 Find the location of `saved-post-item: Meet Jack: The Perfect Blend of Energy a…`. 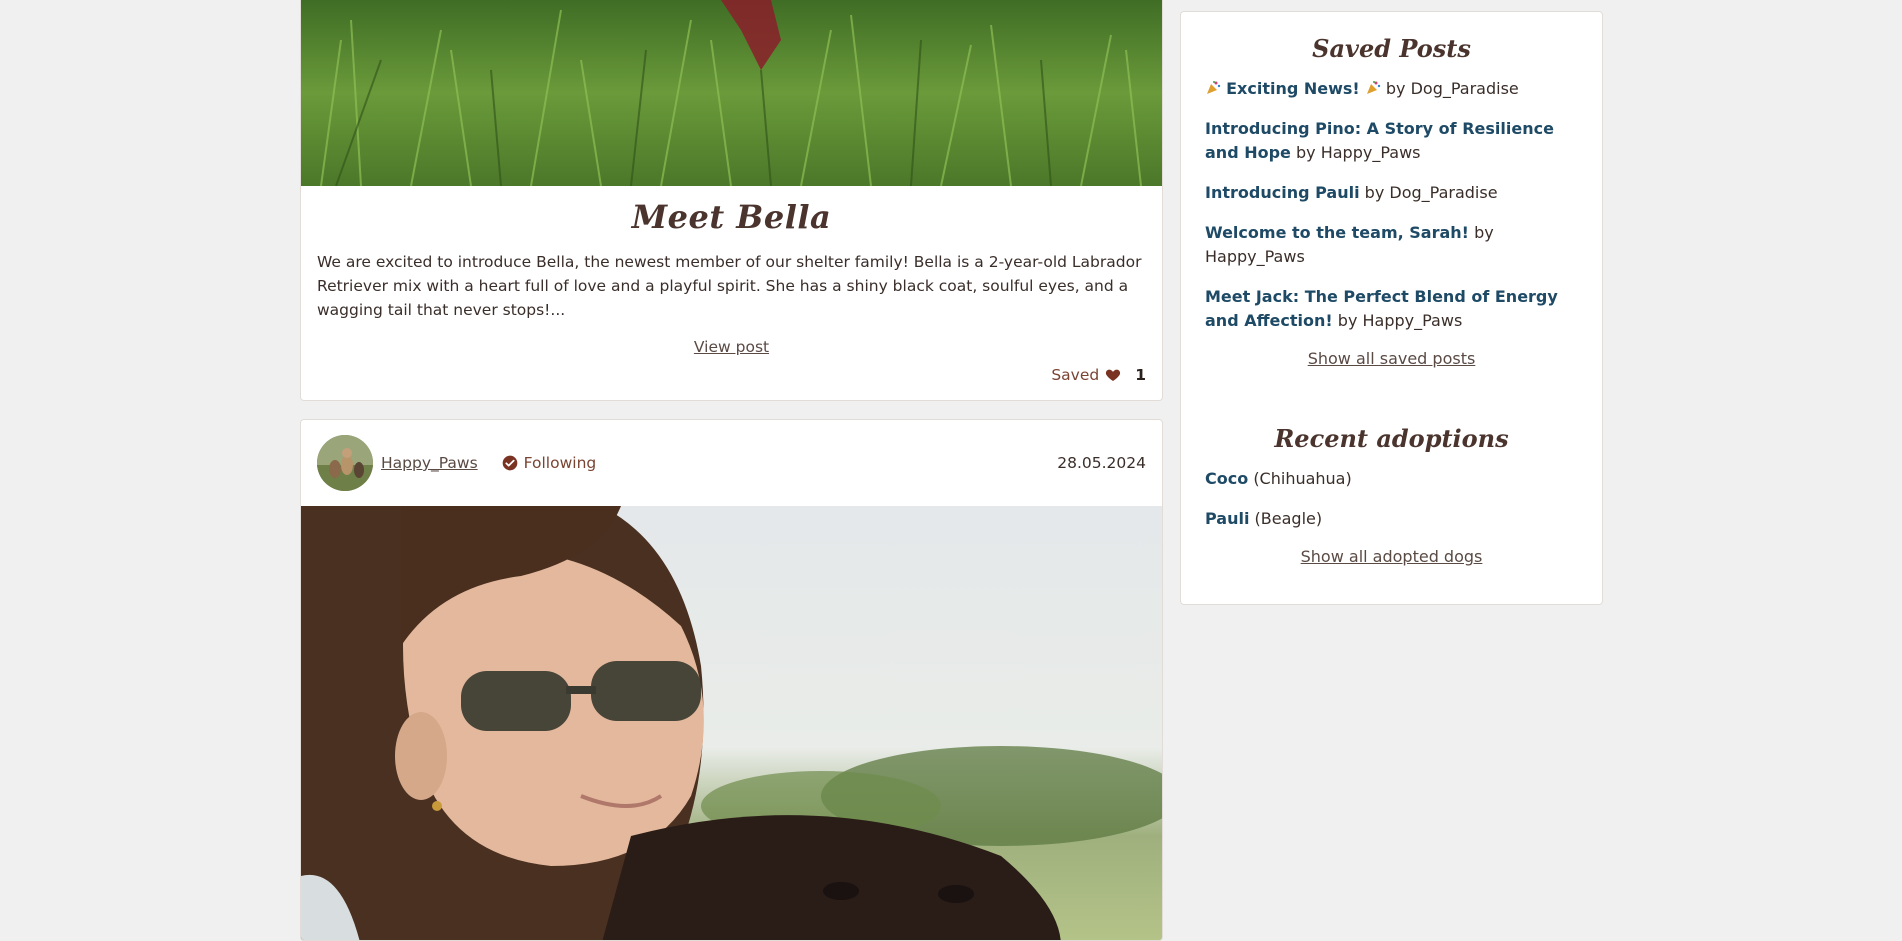

saved-post-item: Meet Jack: The Perfect Blend of Energy a… is located at coordinates (1391, 309).